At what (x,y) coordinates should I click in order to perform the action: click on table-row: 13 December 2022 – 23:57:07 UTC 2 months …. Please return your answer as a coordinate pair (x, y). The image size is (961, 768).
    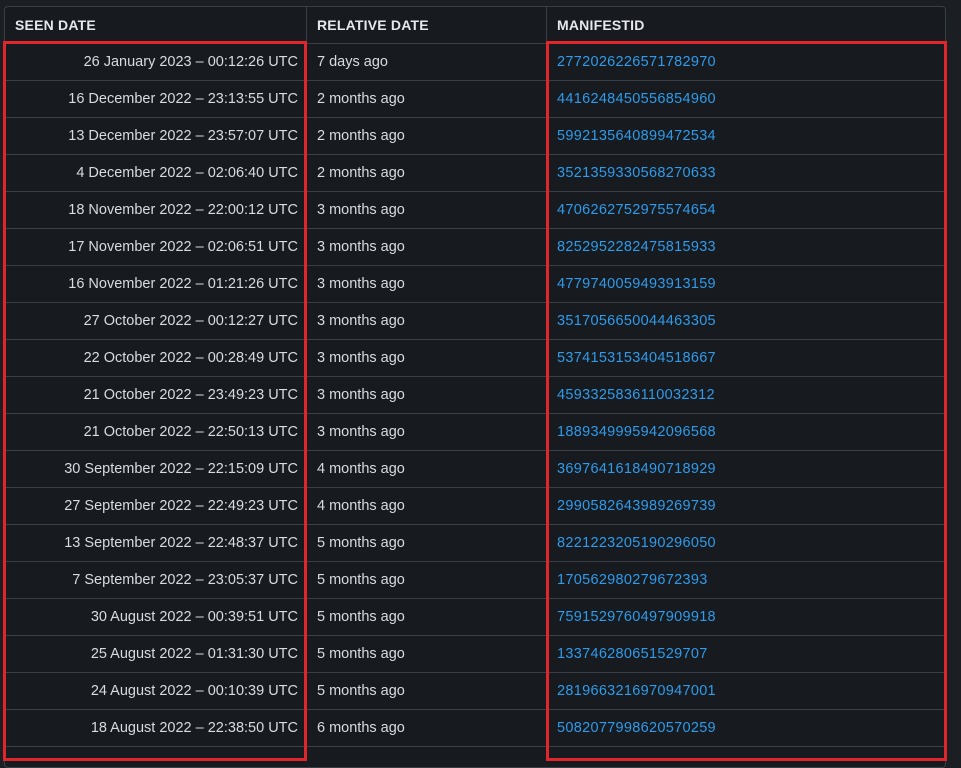
    Looking at the image, I should click on (475, 136).